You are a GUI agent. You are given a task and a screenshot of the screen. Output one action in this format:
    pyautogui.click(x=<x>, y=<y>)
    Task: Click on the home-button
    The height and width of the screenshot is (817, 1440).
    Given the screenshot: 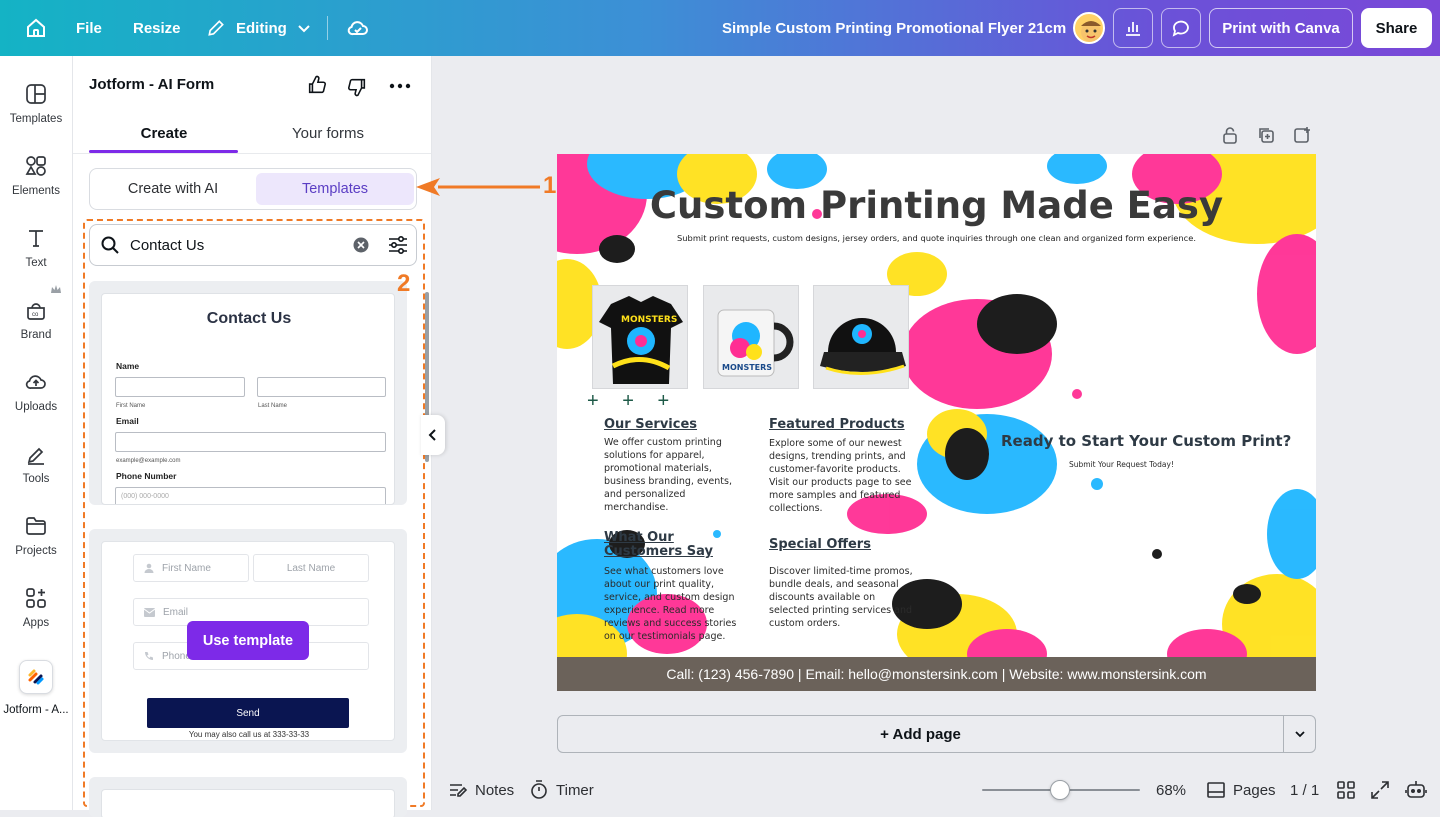 What is the action you would take?
    pyautogui.click(x=36, y=28)
    